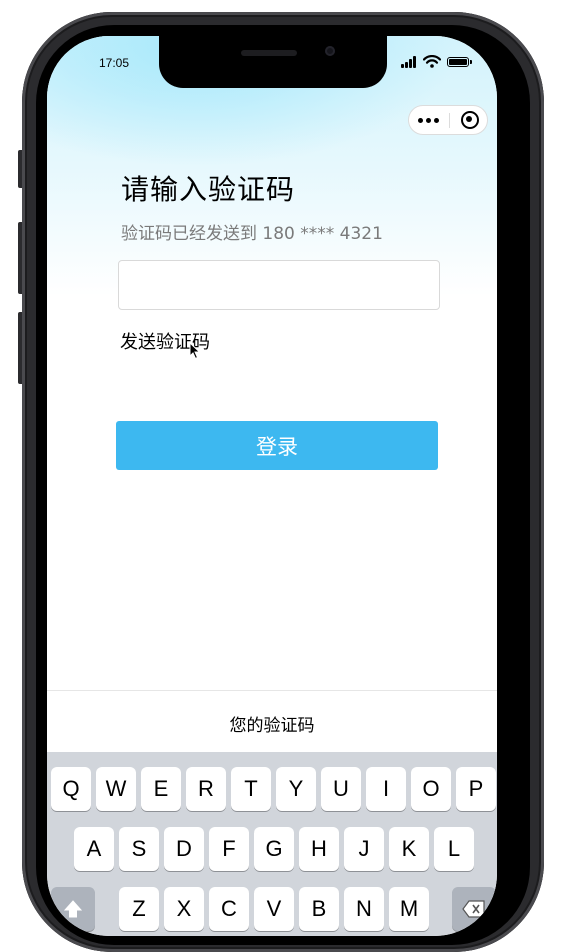 The height and width of the screenshot is (952, 568). I want to click on key-j: J, so click(364, 849).